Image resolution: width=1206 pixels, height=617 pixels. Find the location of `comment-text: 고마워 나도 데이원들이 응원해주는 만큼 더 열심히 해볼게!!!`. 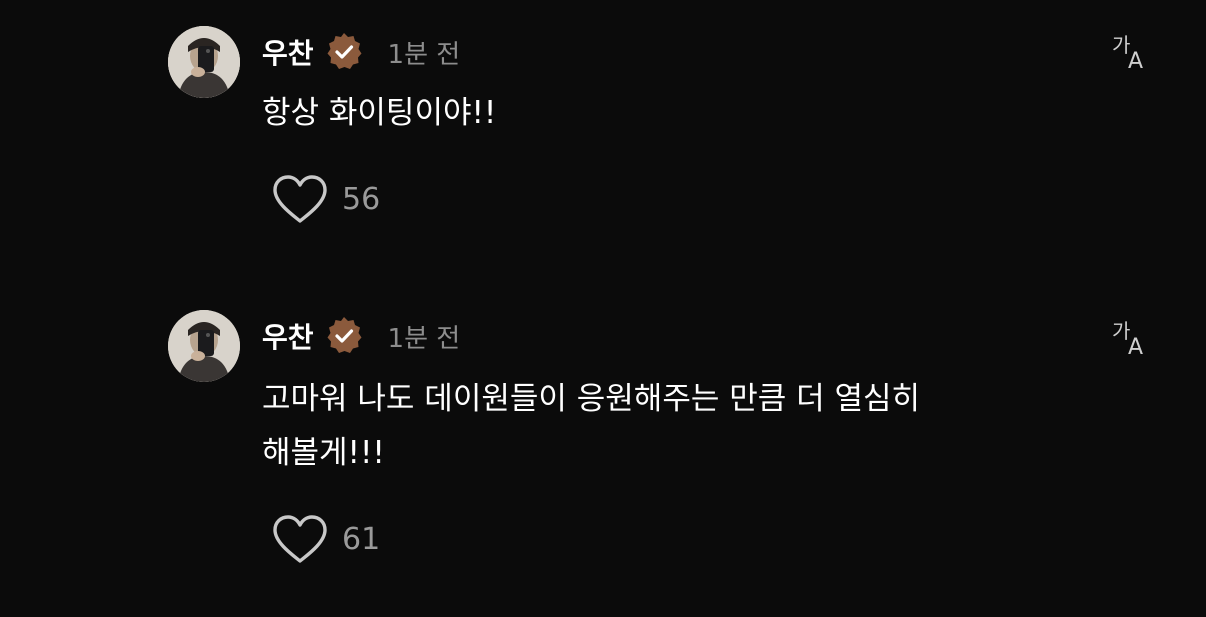

comment-text: 고마워 나도 데이원들이 응원해주는 만큼 더 열심히 해볼게!!! is located at coordinates (672, 426).